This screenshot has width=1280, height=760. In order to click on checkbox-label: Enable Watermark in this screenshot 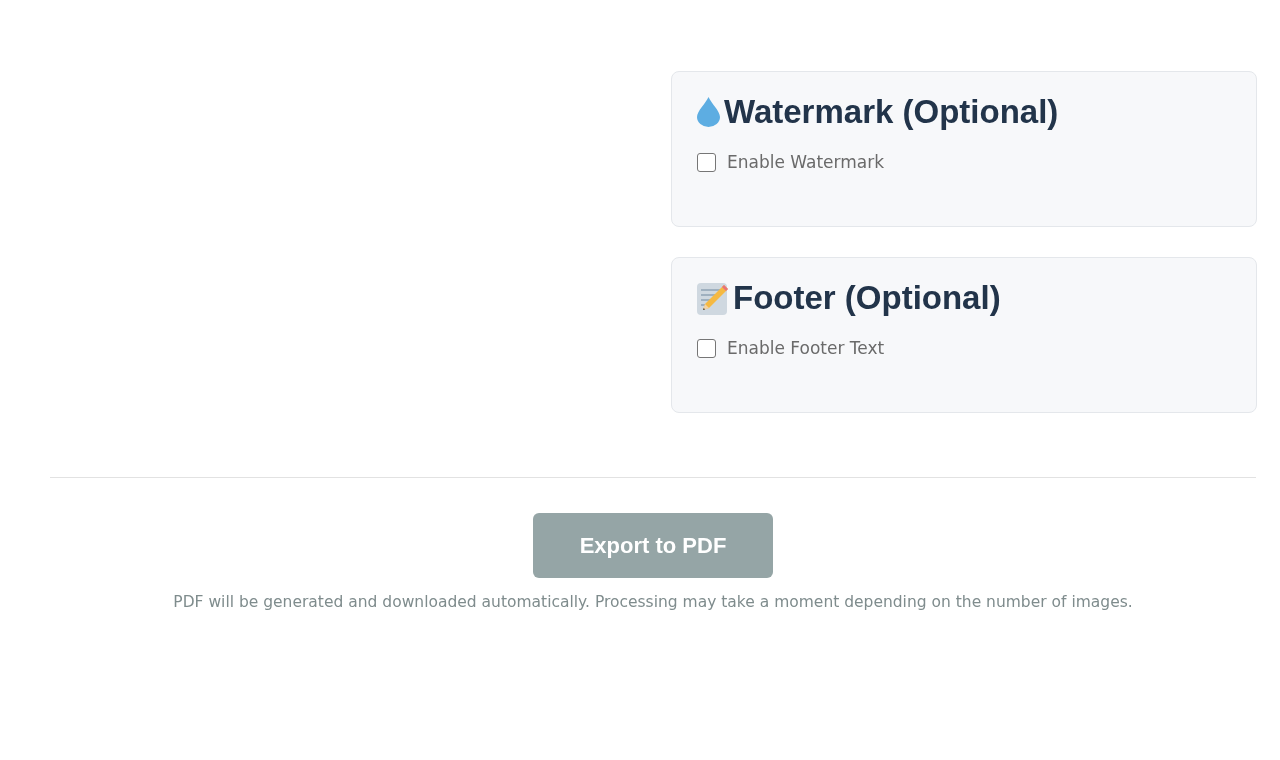, I will do `click(806, 162)`.